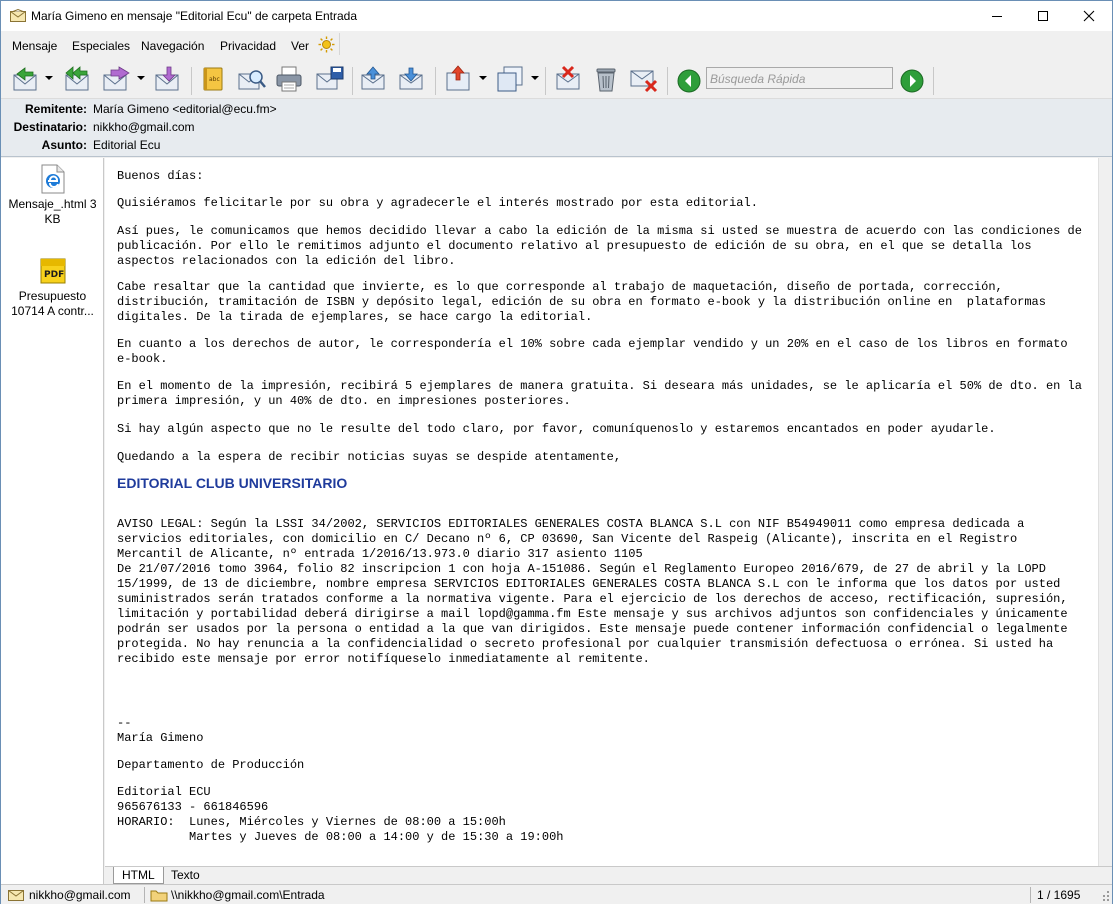 Image resolution: width=1113 pixels, height=904 pixels. I want to click on preview-button, so click(252, 79).